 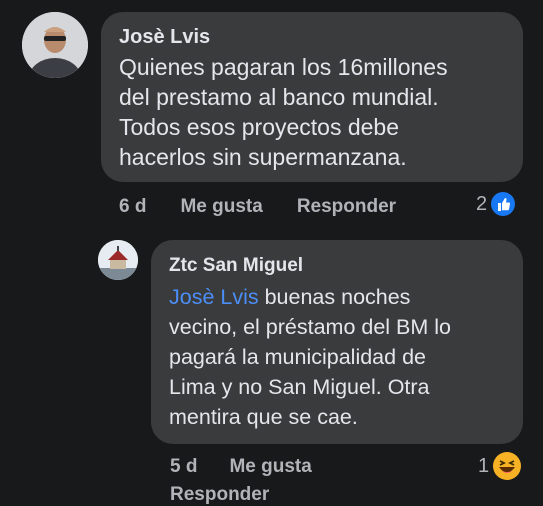 I want to click on comment-text-line: Todos esos proyectos debe, so click(x=259, y=127).